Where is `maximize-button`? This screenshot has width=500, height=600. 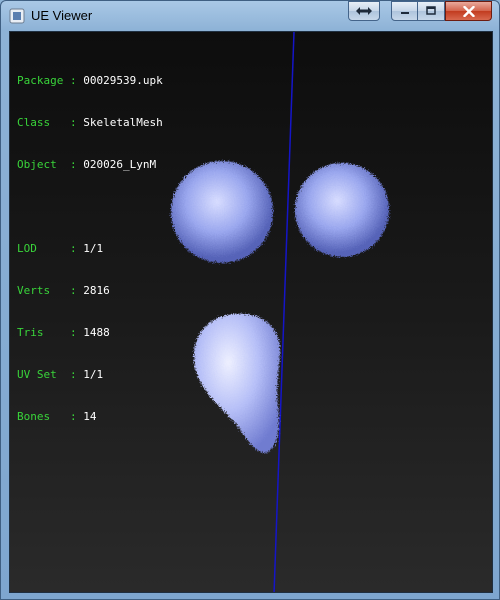
maximize-button is located at coordinates (431, 11).